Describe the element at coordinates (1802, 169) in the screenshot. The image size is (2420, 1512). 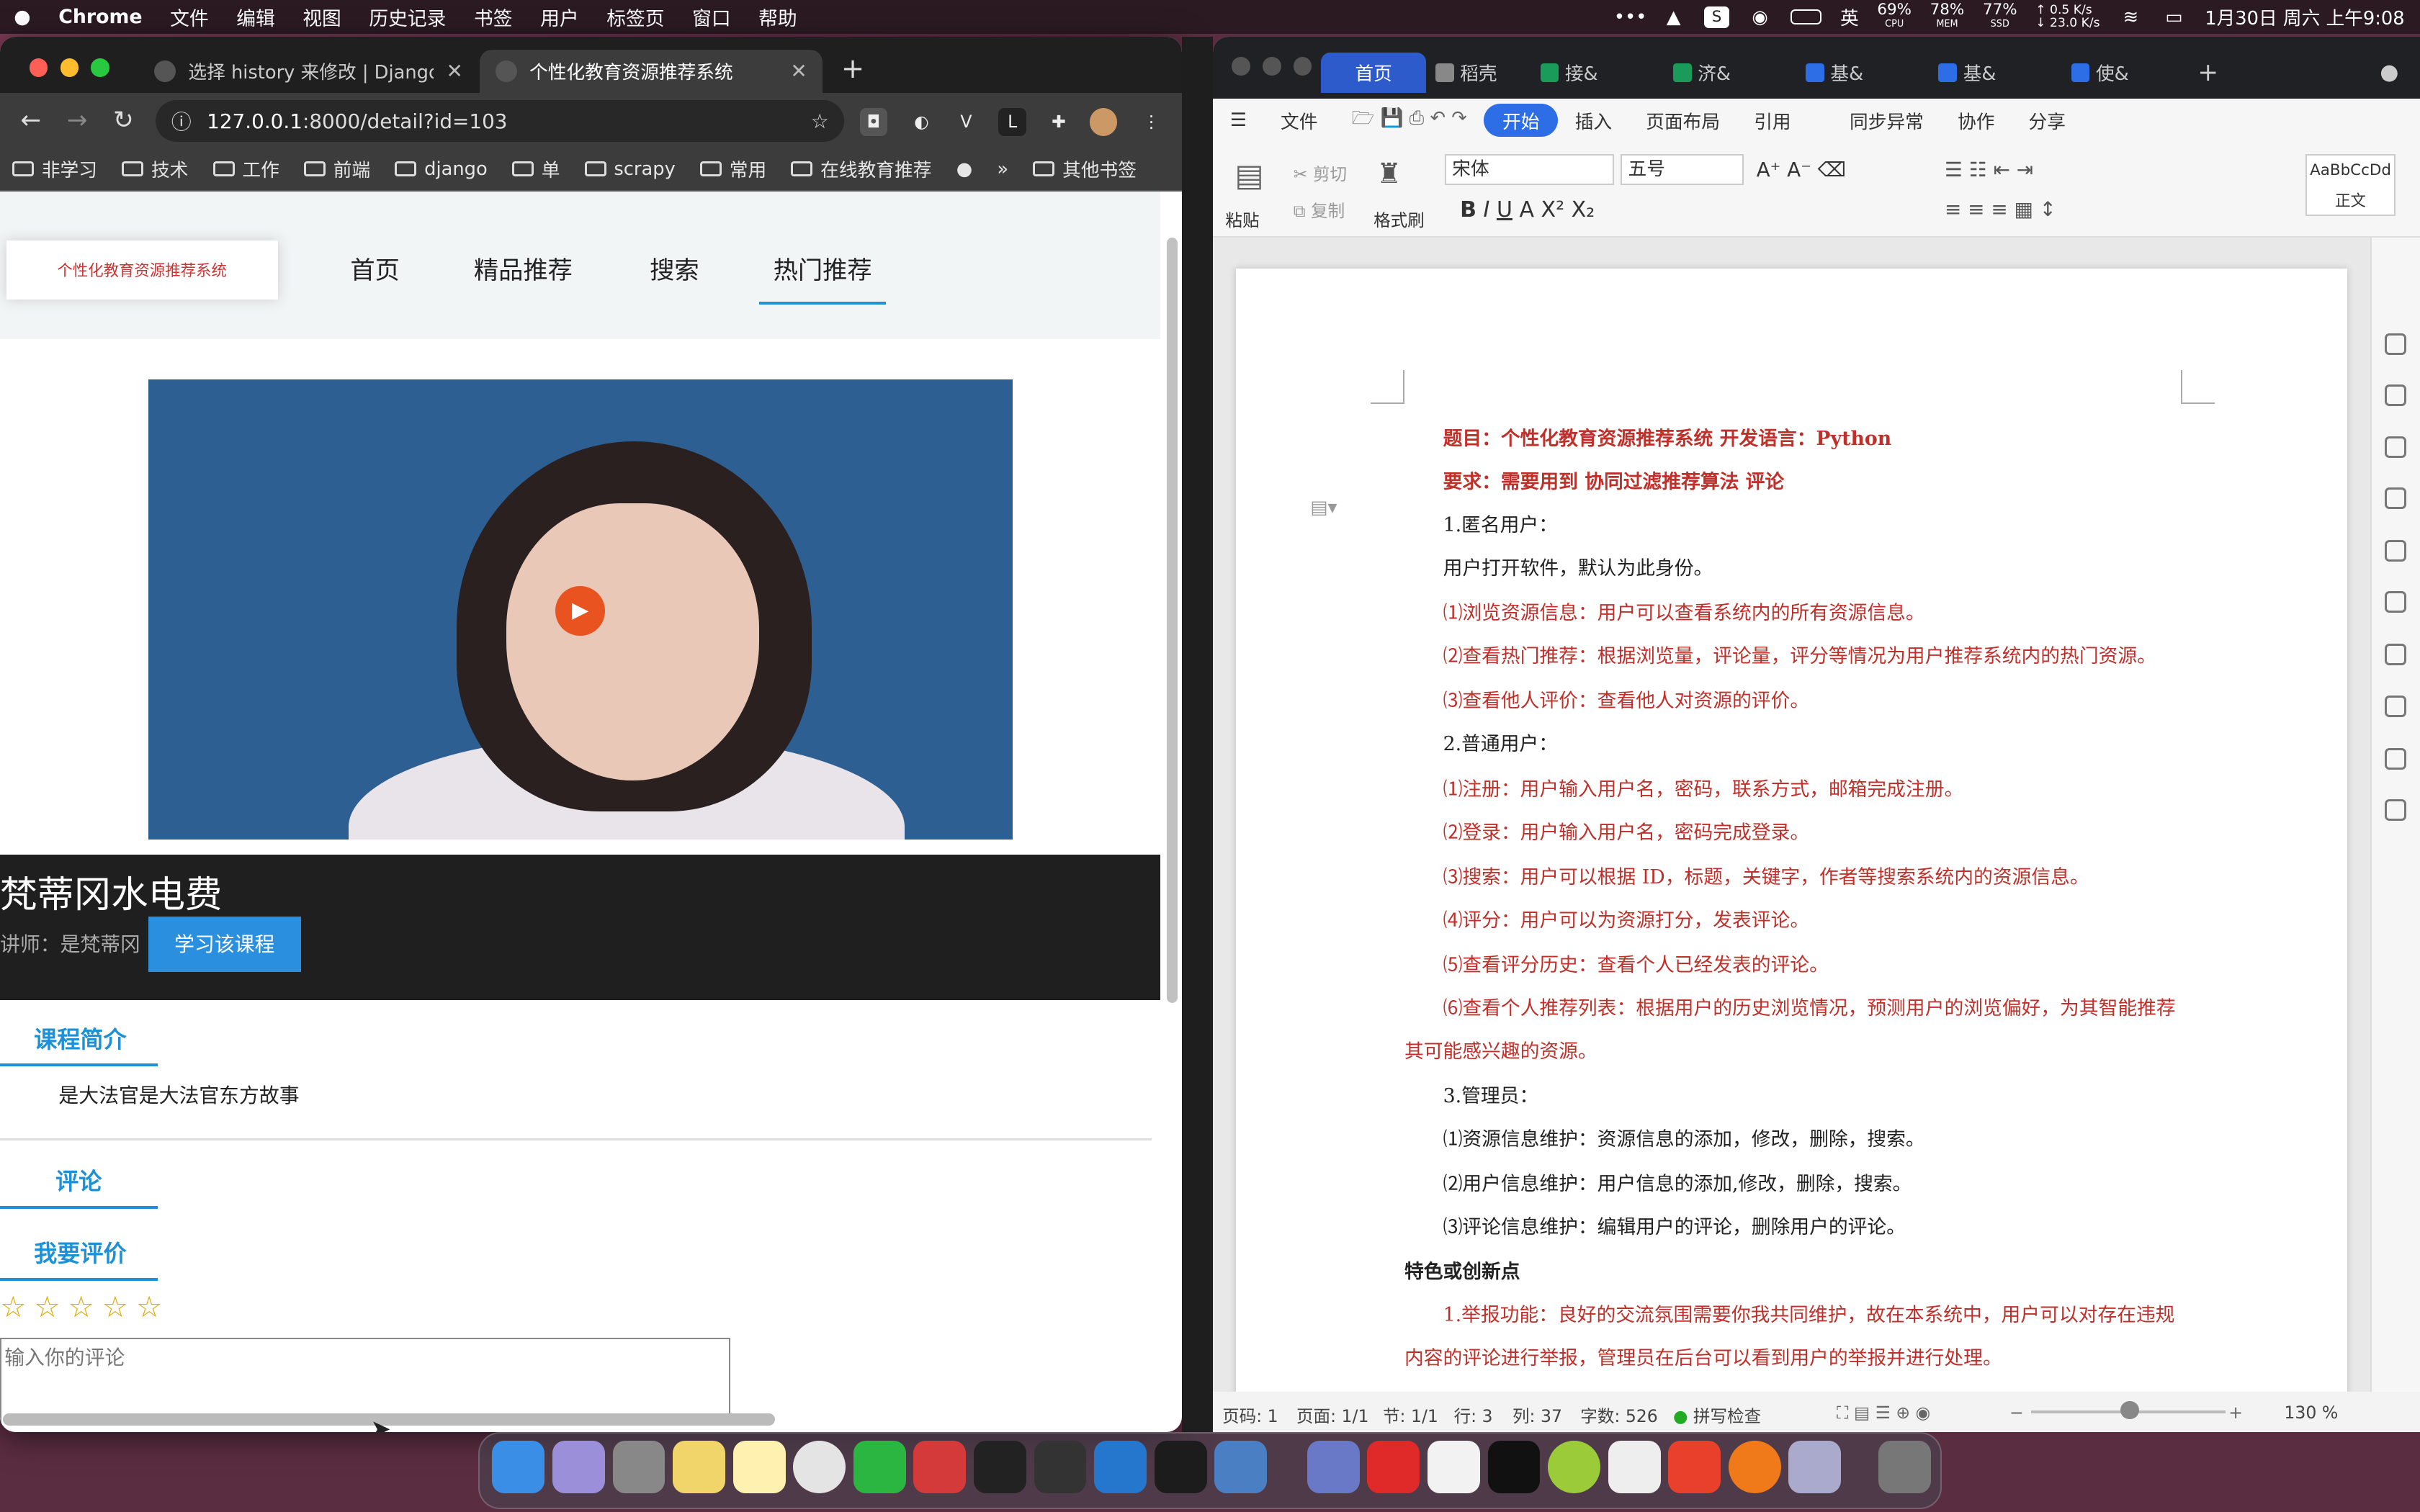
I see `font-grow-icon: A⁺ A⁻ ⌫` at that location.